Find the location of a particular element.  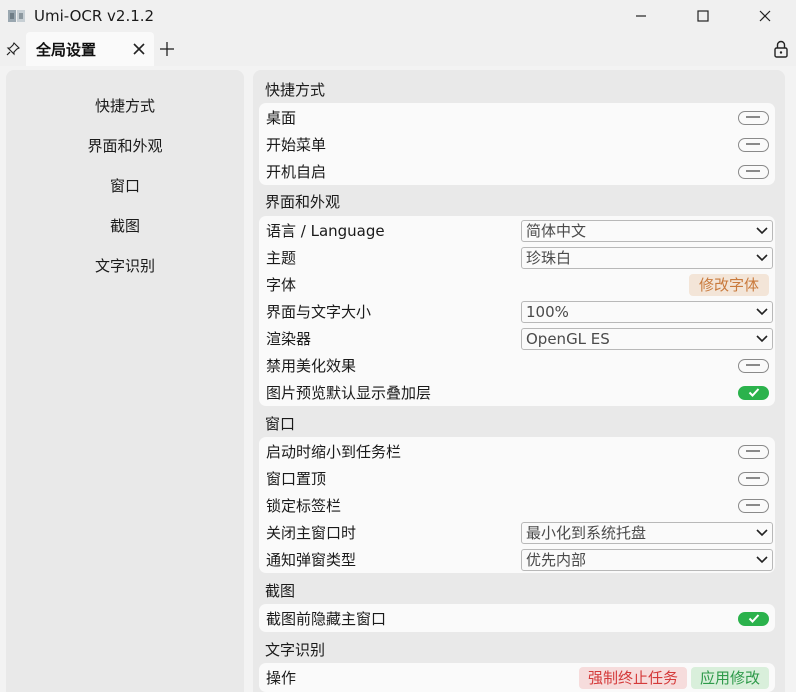

title-bar: Umi-OCR v2.1.2 is located at coordinates (398, 16).